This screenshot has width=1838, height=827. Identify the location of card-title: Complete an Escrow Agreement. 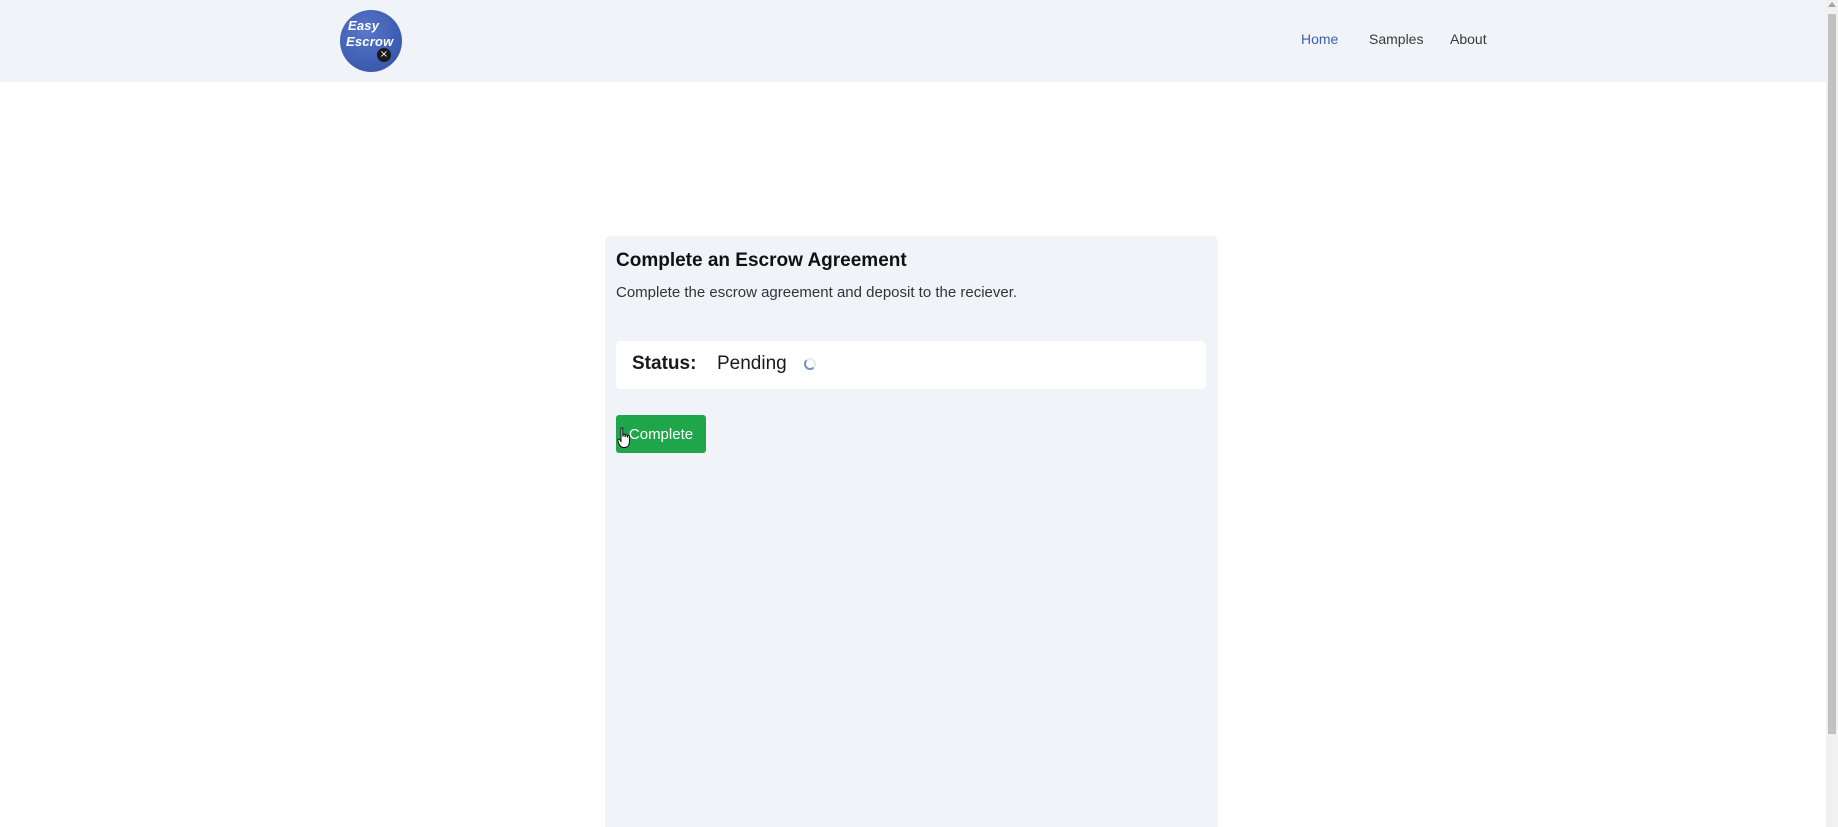
(761, 260).